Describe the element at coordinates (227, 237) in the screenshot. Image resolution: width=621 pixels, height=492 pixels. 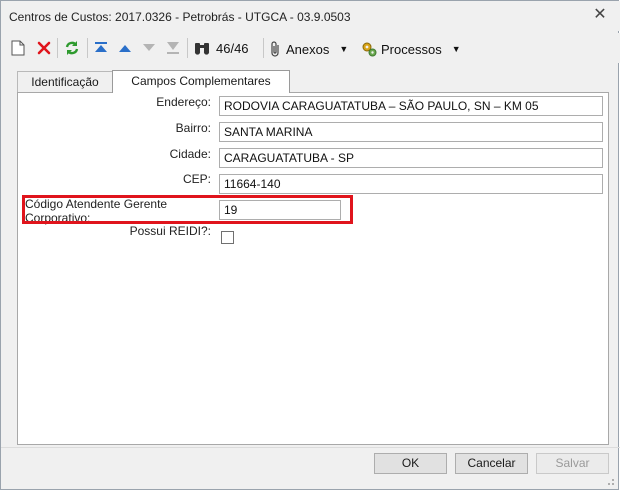
I see `reidi-checkbox` at that location.